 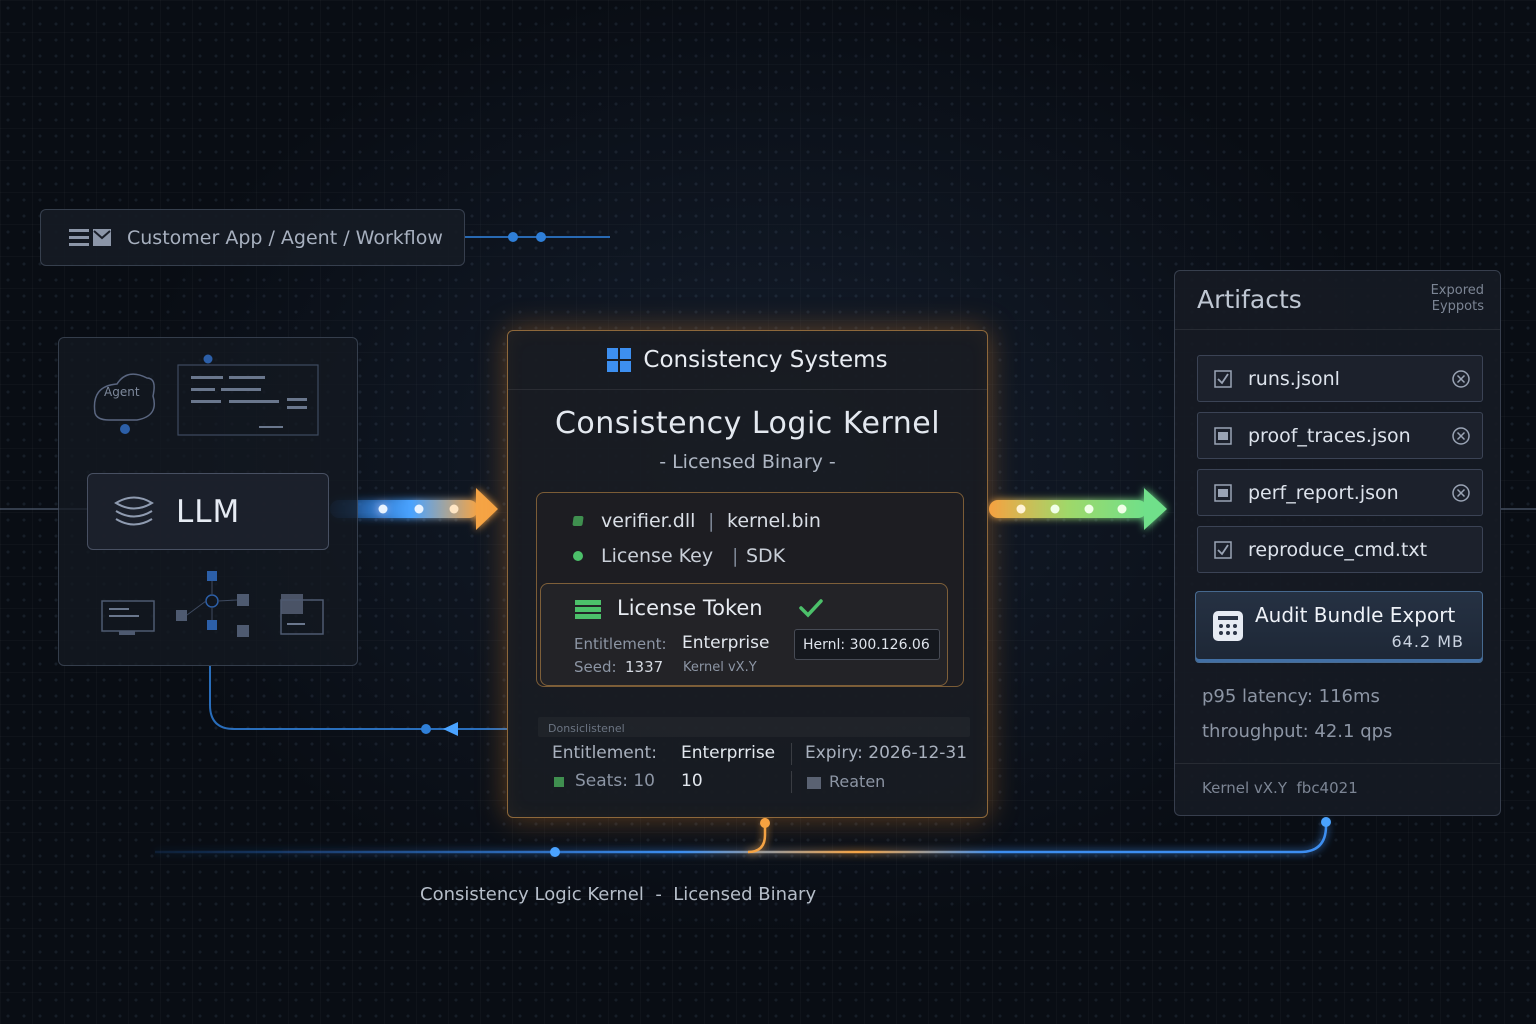 What do you see at coordinates (212, 601) in the screenshot?
I see `graph-node-icon` at bounding box center [212, 601].